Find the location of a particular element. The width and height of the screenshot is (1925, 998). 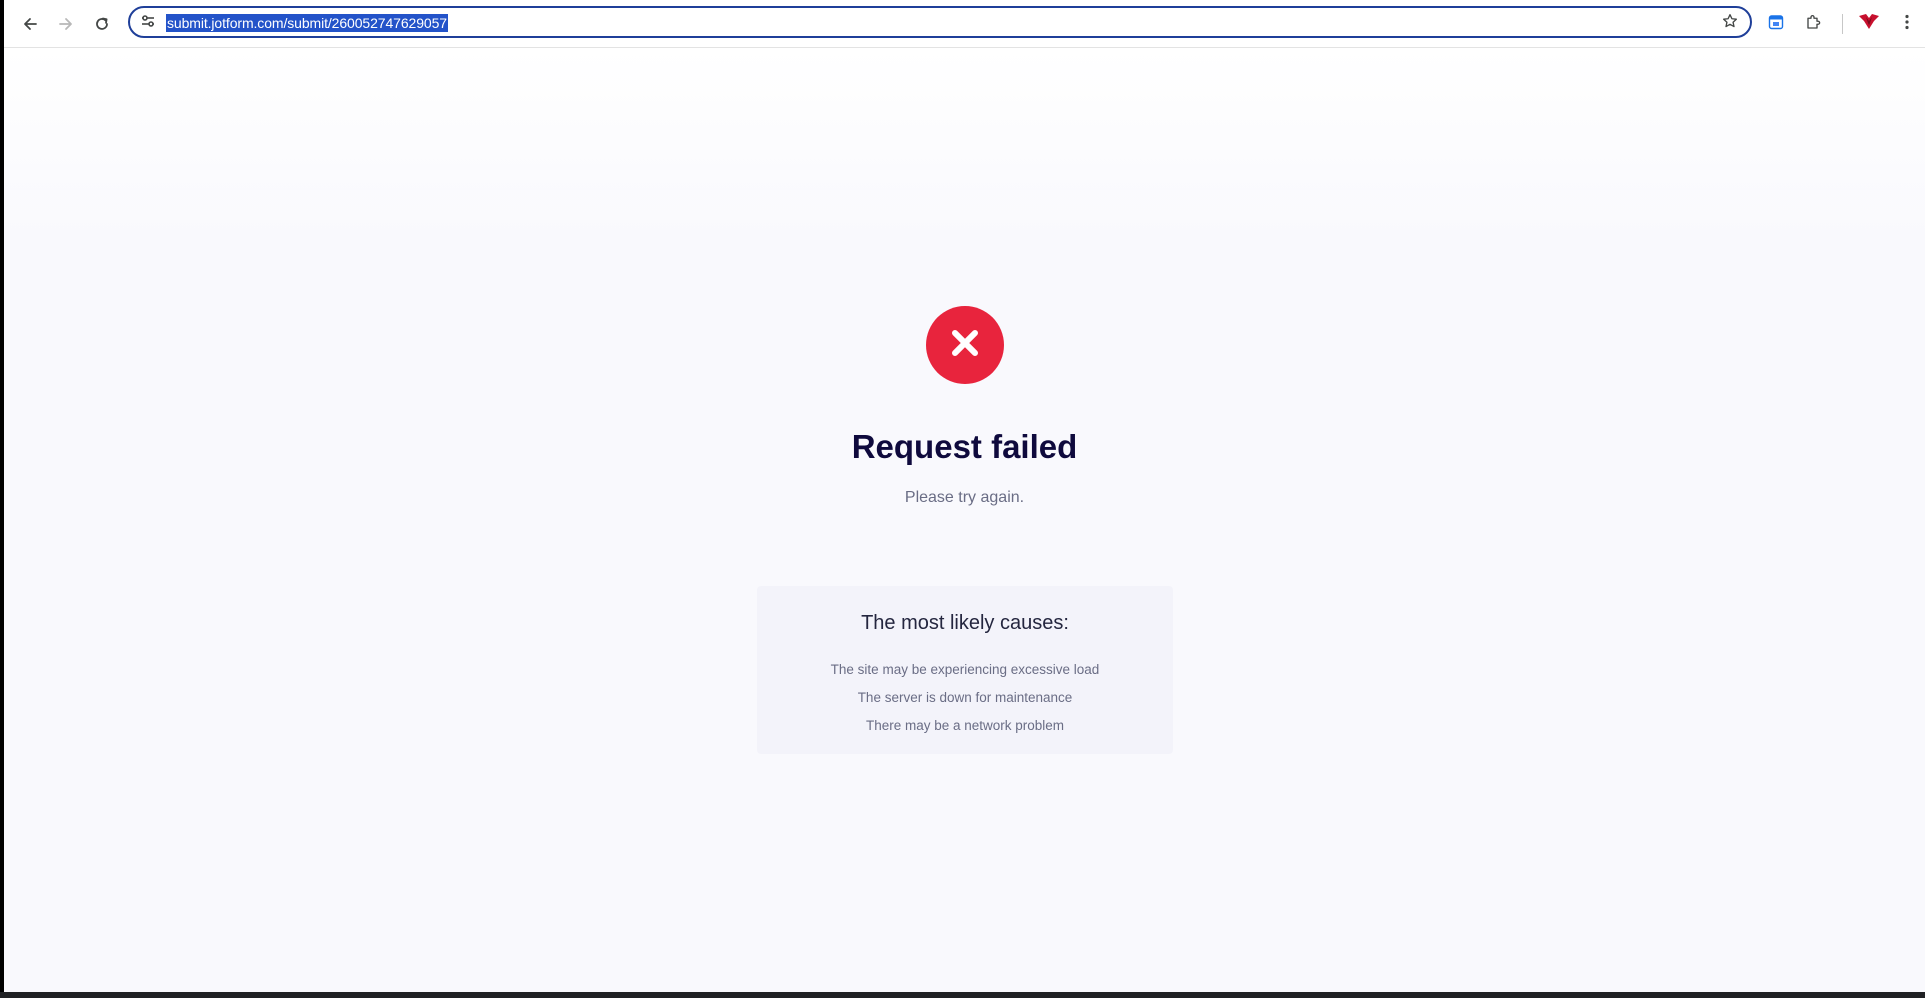

arrow-left-icon is located at coordinates (30, 24).